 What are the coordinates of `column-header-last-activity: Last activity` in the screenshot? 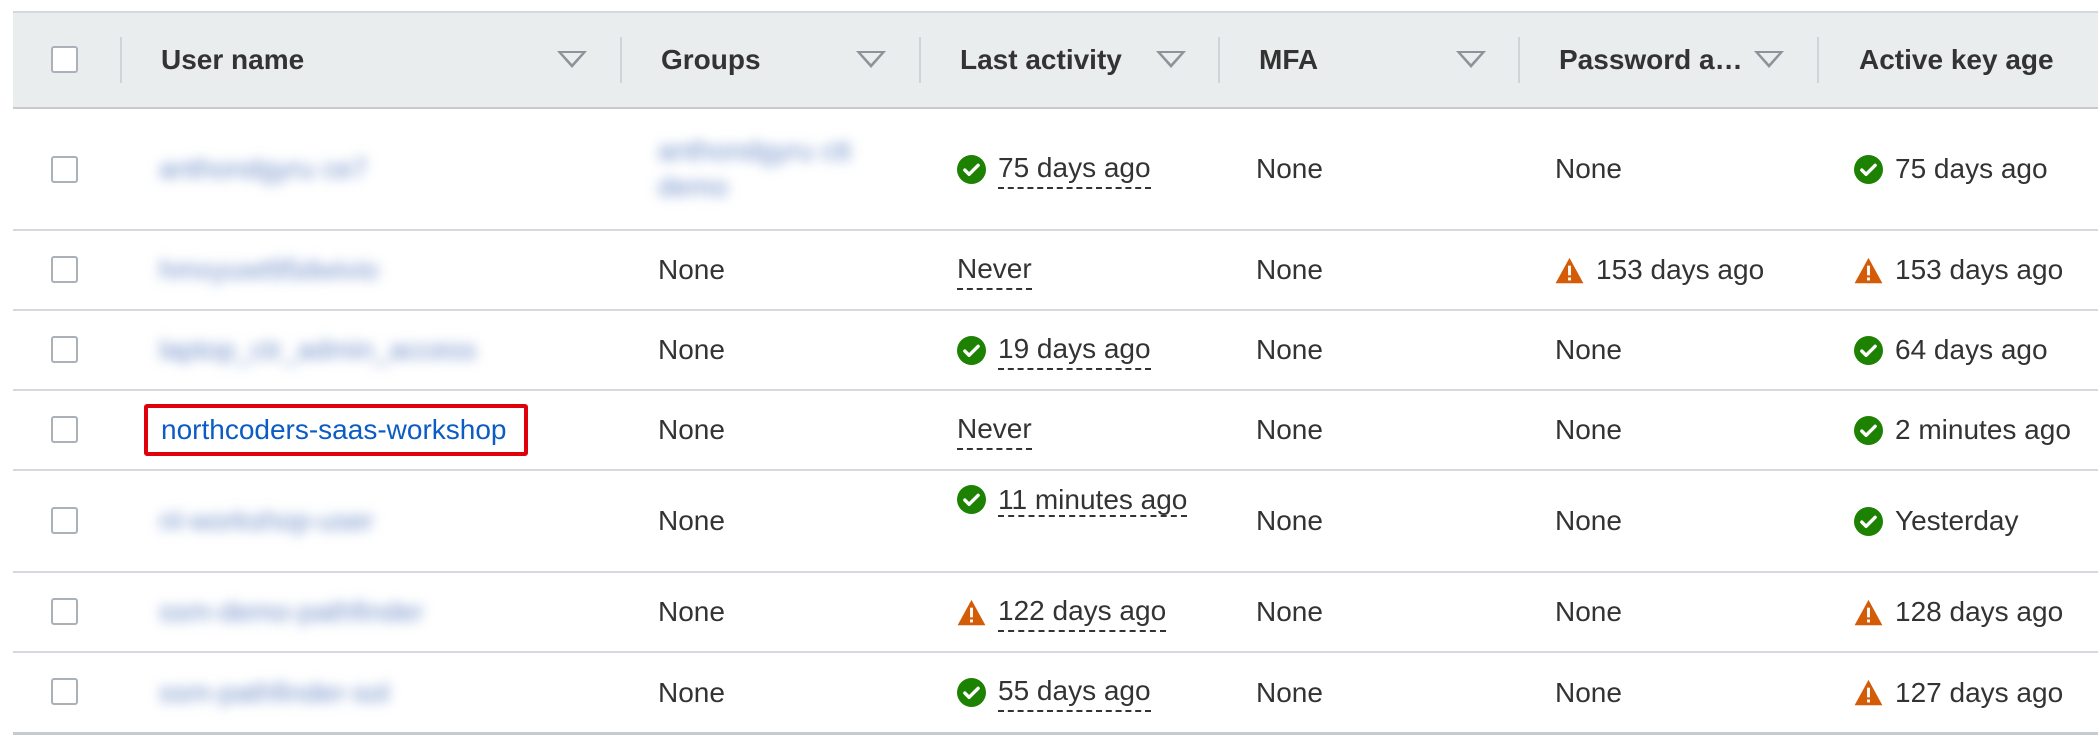 It's located at (1041, 60).